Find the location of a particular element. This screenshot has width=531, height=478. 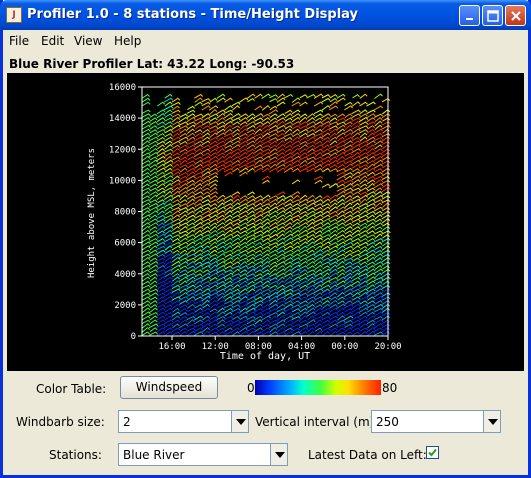

windspeed-button: Windspeed is located at coordinates (169, 387).